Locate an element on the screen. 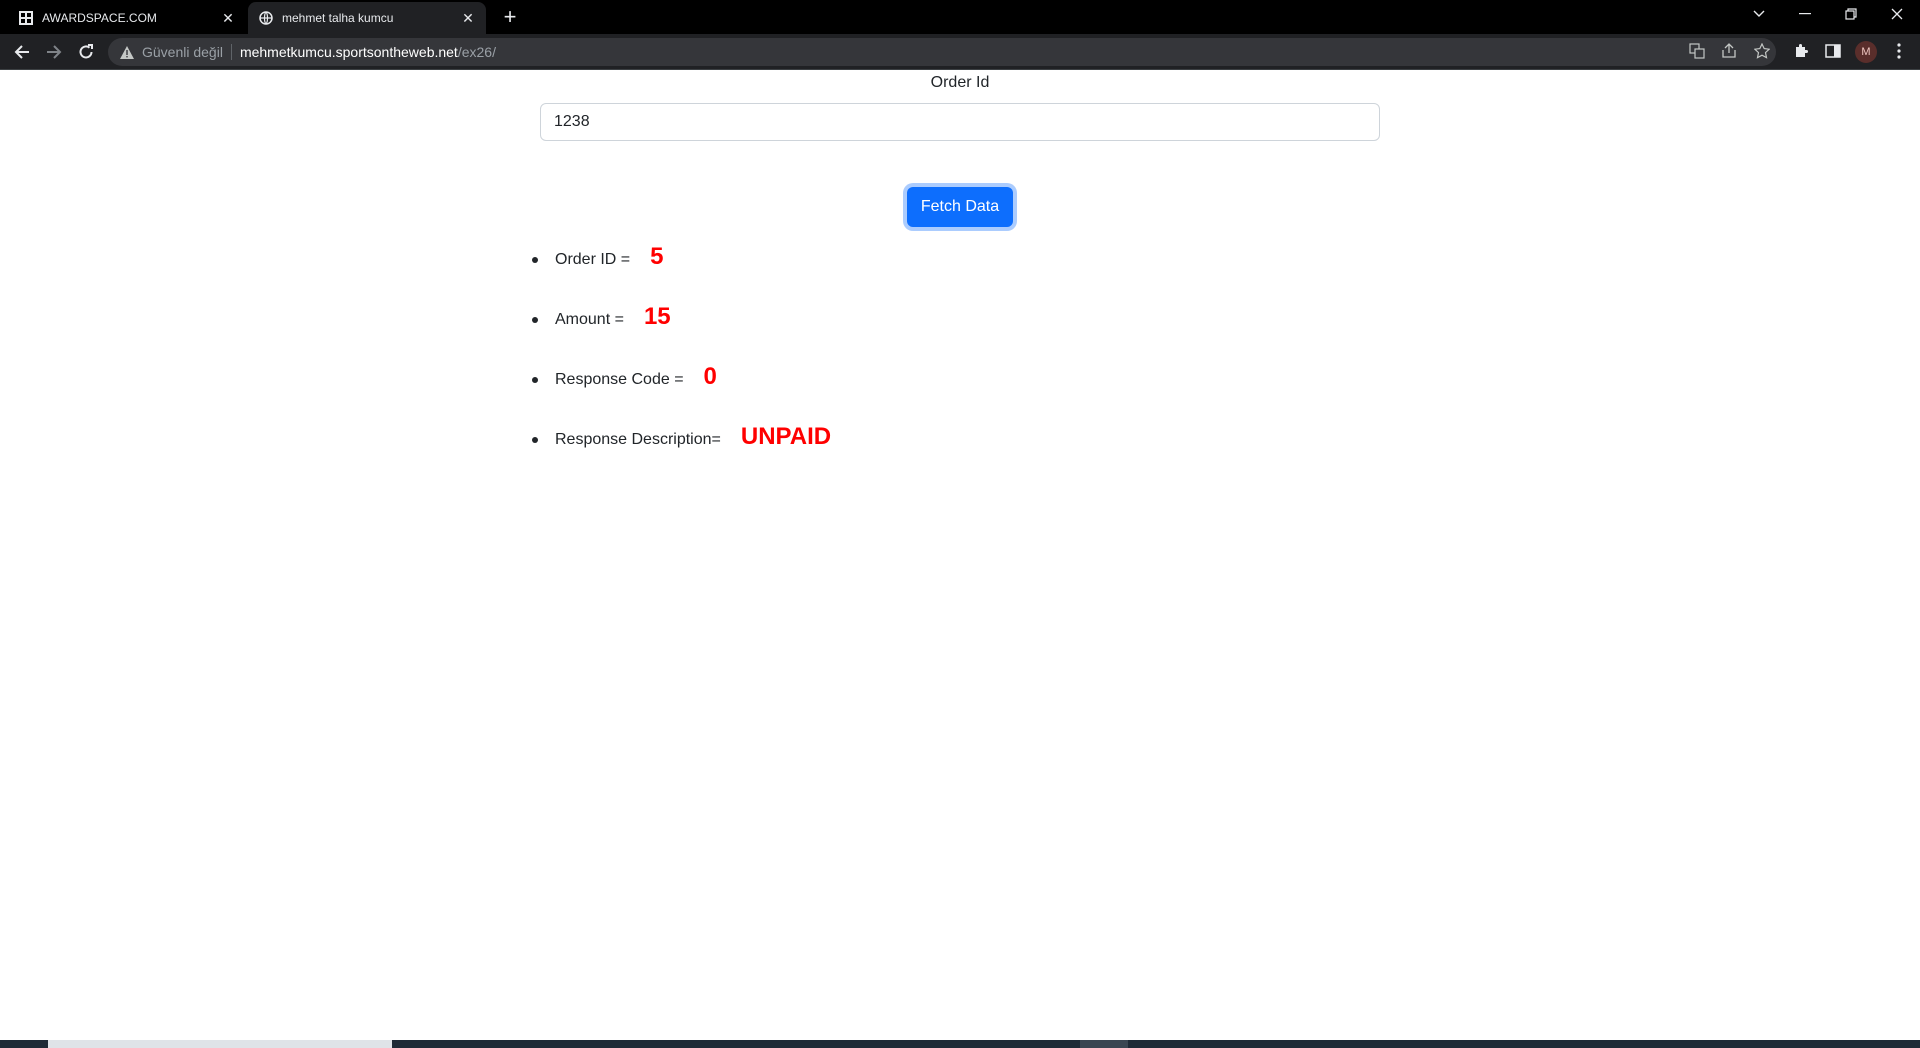 The width and height of the screenshot is (1920, 1048). os-taskbar is located at coordinates (960, 1044).